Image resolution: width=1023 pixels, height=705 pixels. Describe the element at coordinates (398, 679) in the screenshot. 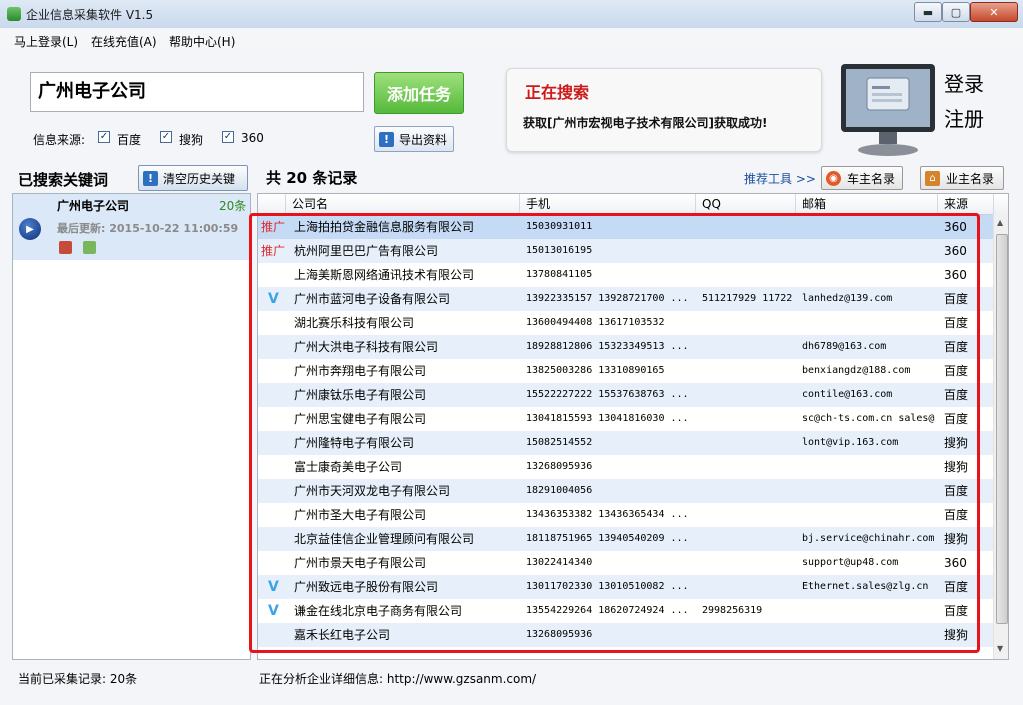

I see `footer-status: 正在分析企业详细信息: http://www.gzsanm.com/` at that location.